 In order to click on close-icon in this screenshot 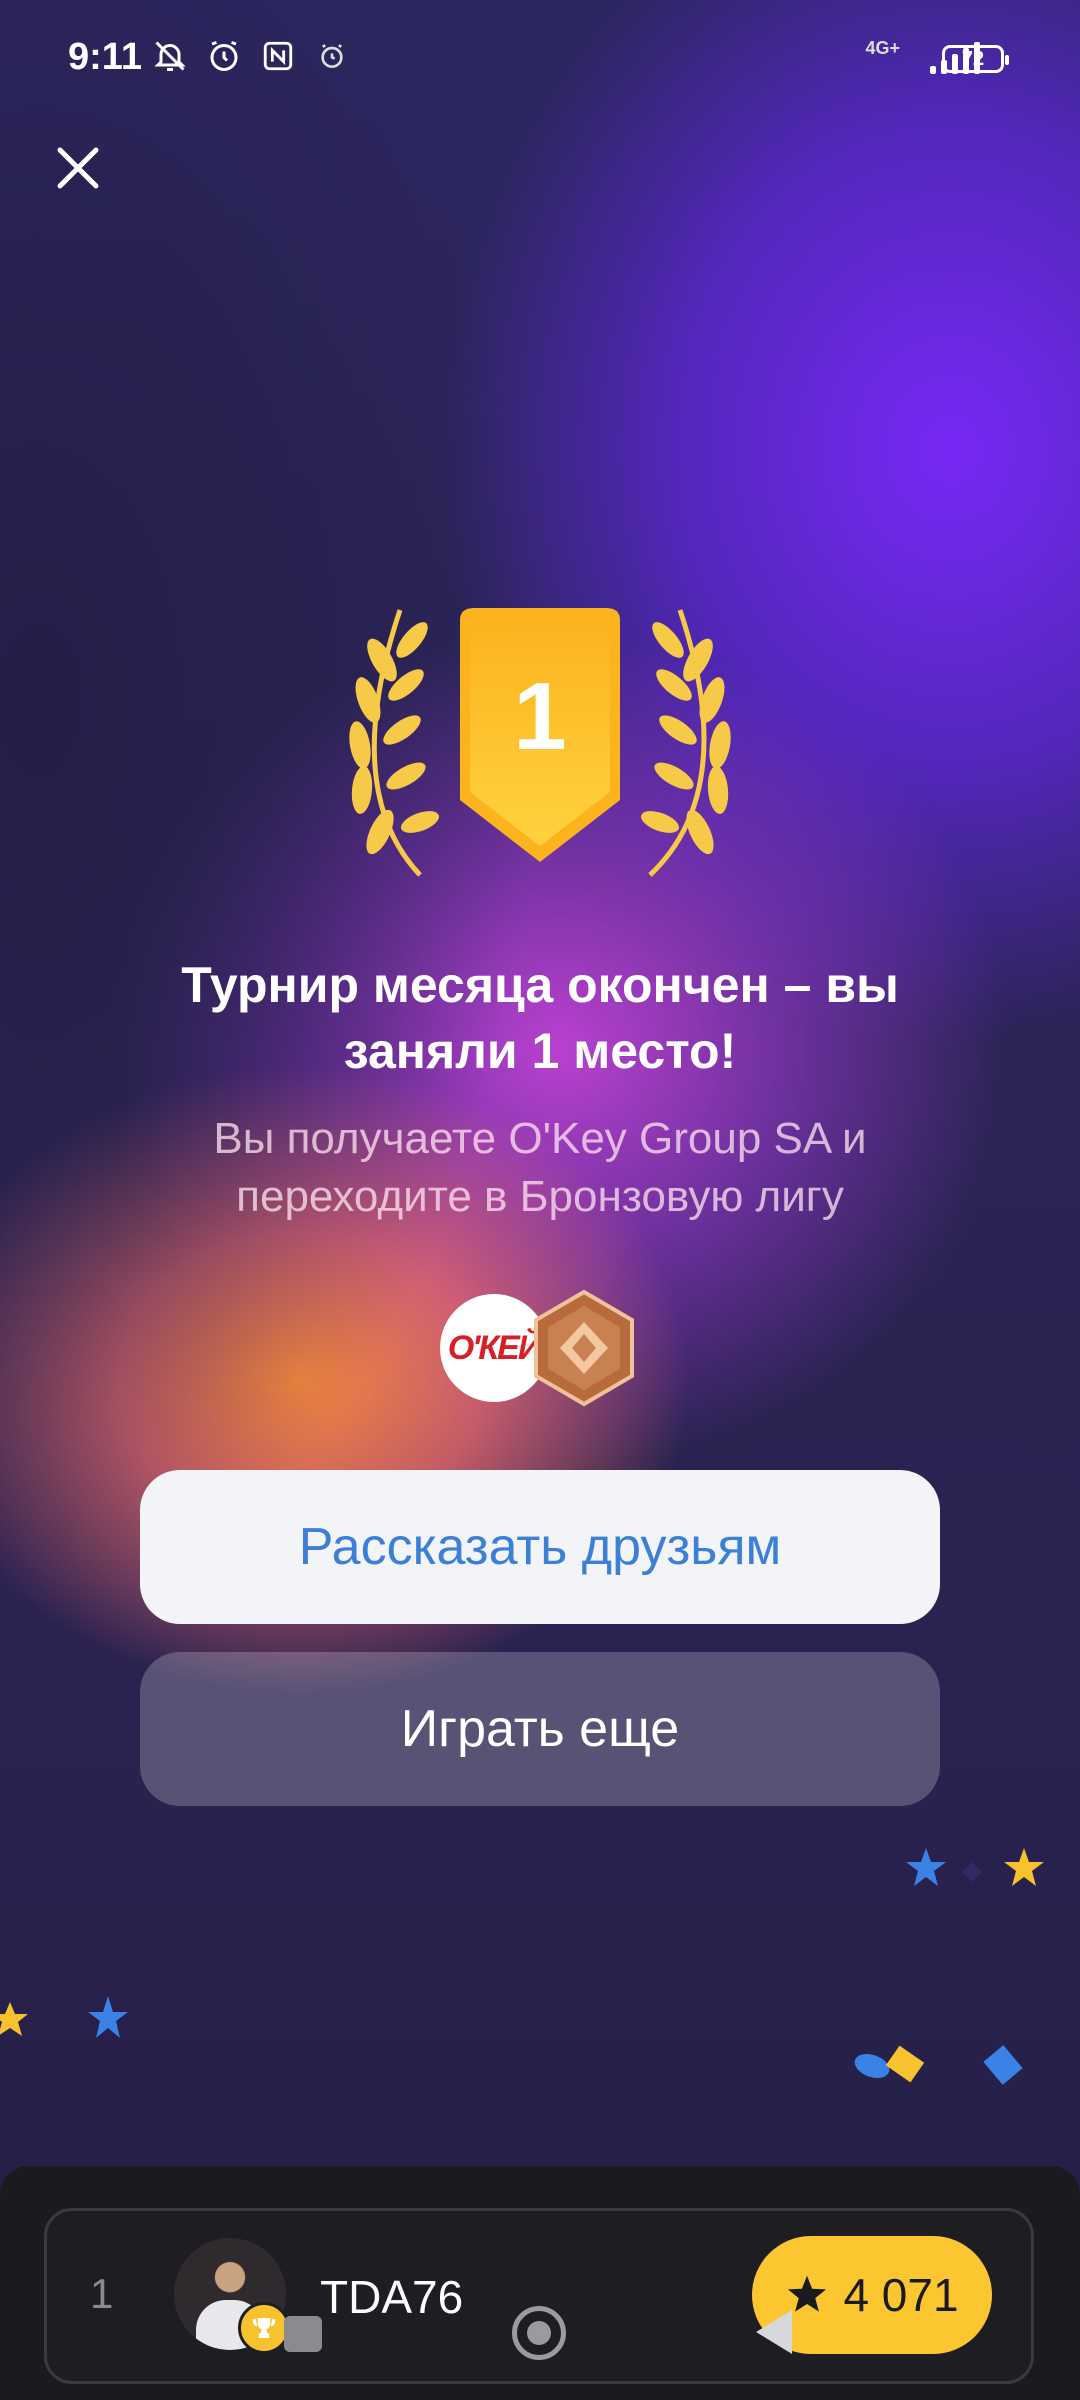, I will do `click(78, 168)`.